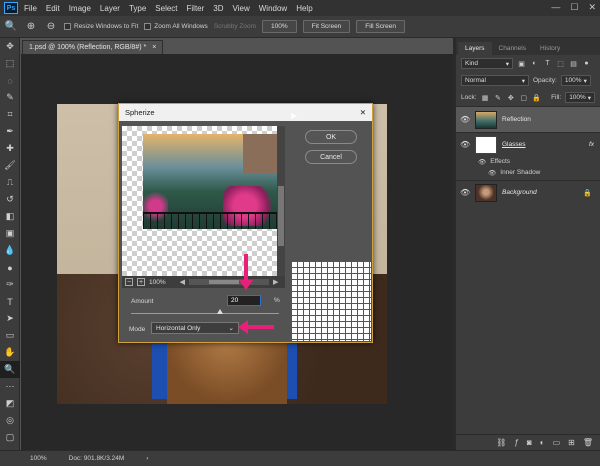 The height and width of the screenshot is (466, 600). I want to click on scrubby-zoom-checkbox: Scrubby Zoom, so click(235, 26).